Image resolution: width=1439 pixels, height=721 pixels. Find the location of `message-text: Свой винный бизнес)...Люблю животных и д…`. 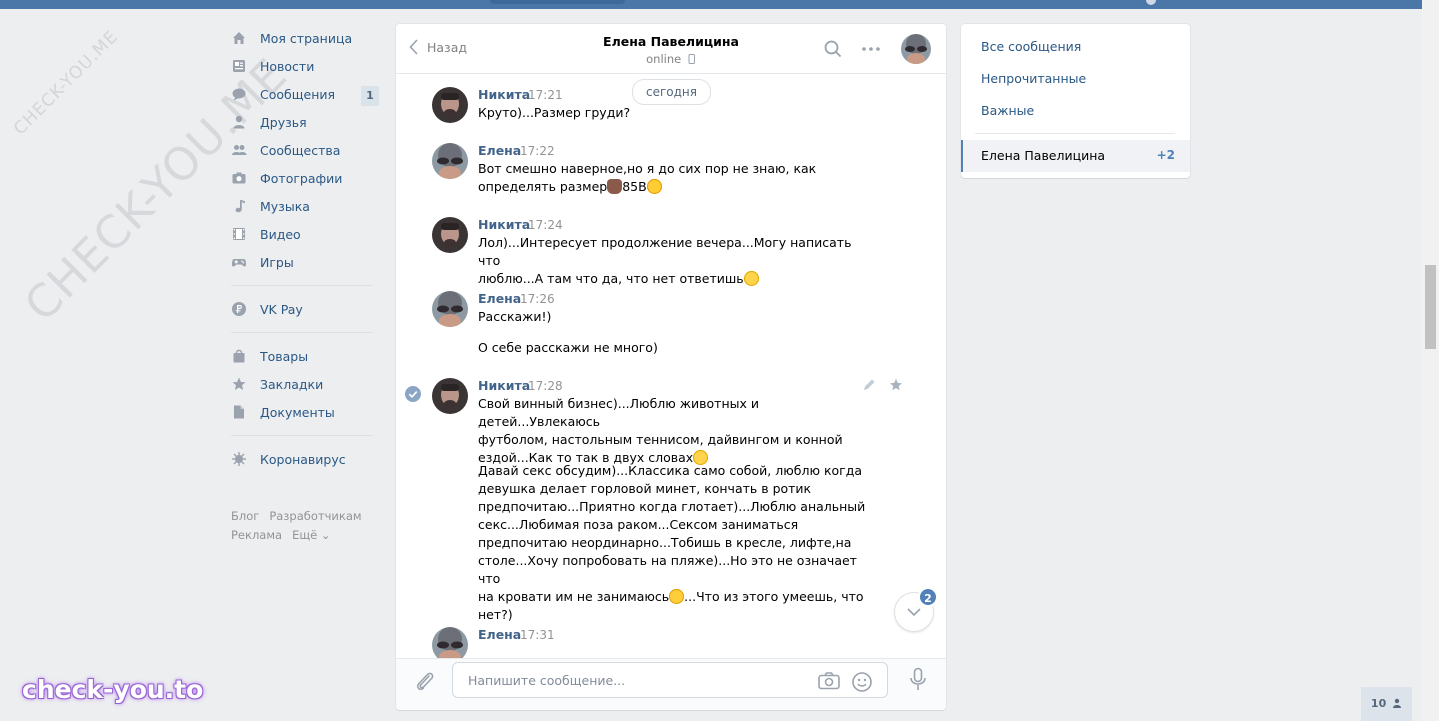

message-text: Свой винный бизнес)...Люблю животных и д… is located at coordinates (673, 431).